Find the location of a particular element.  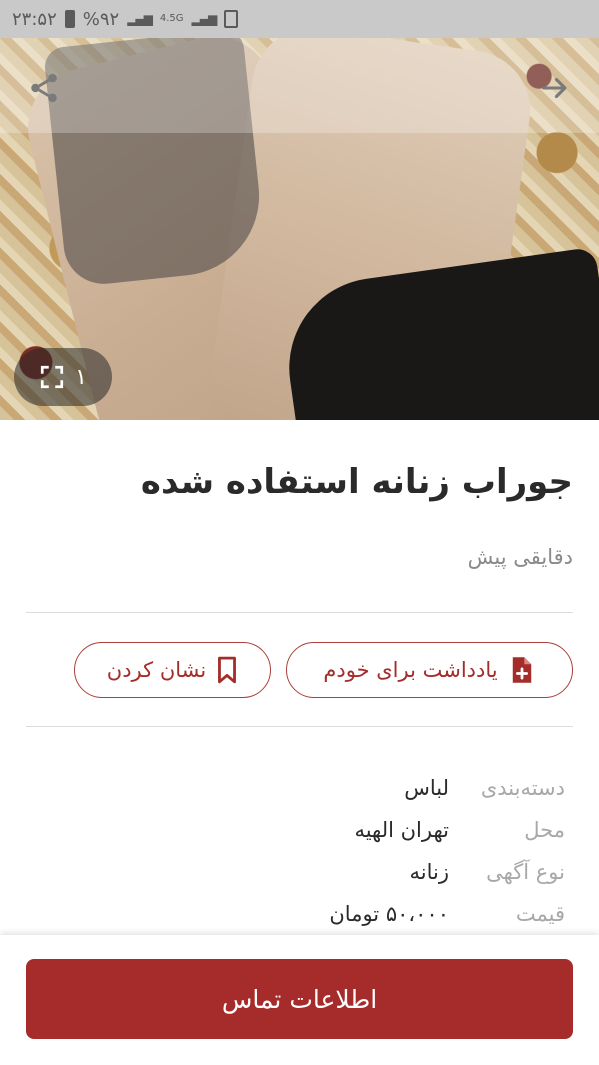

share-icon is located at coordinates (44, 88).